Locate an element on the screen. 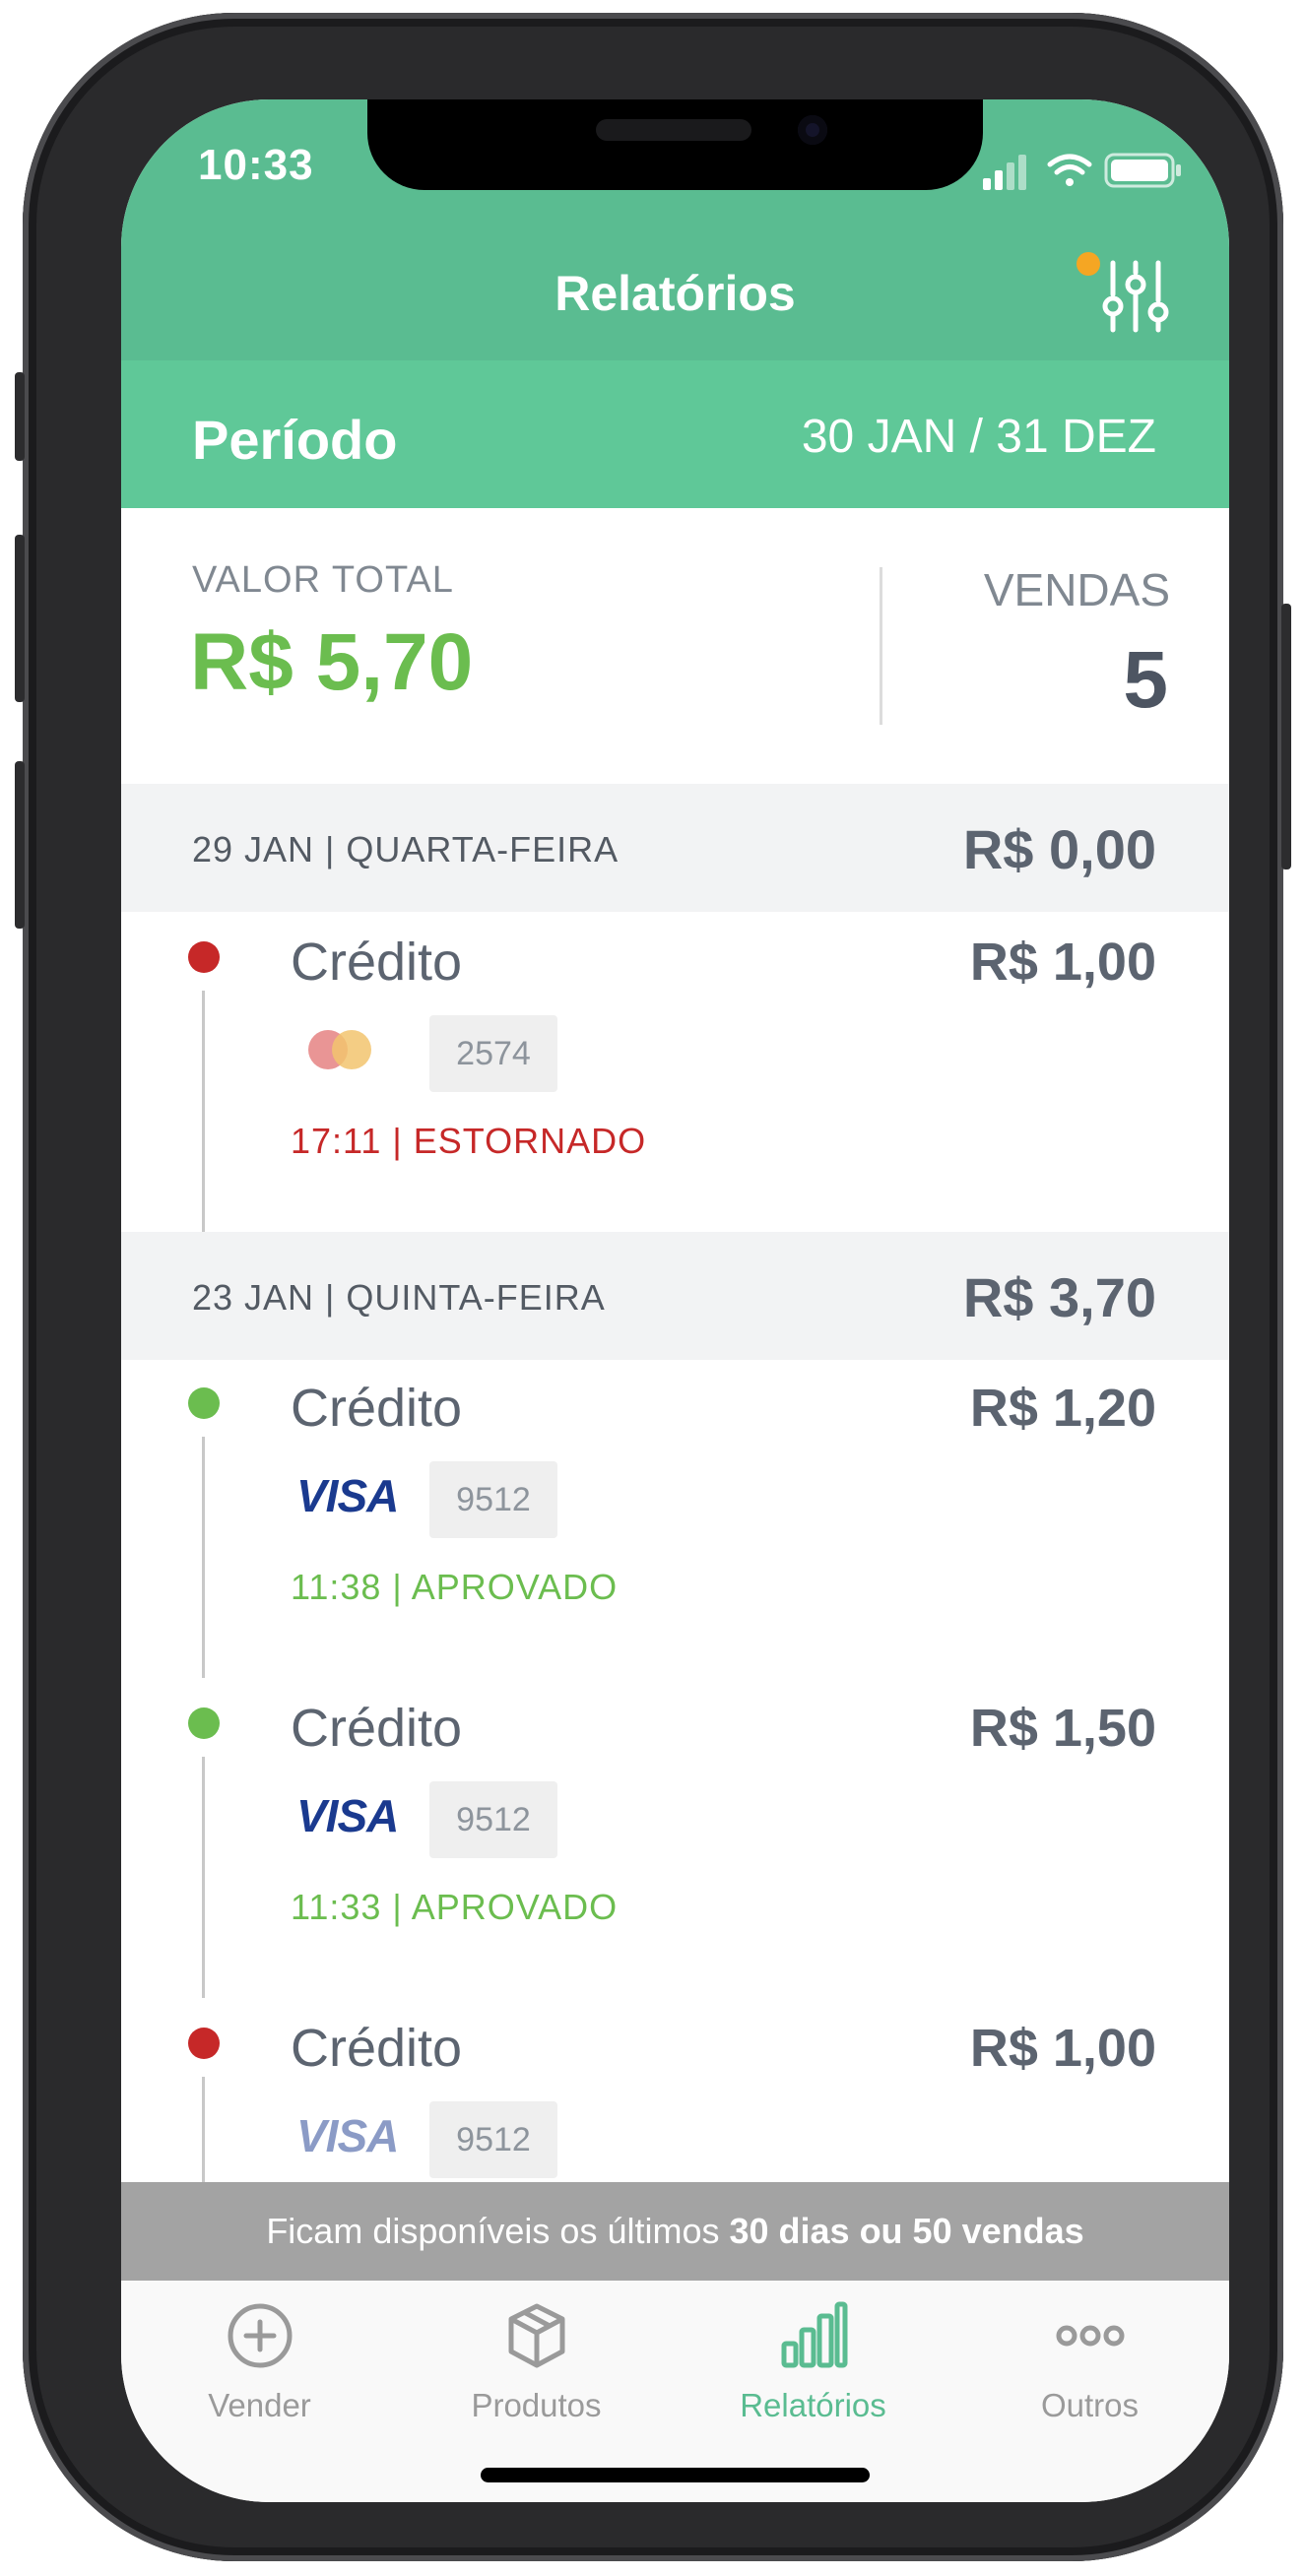 This screenshot has height=2576, width=1305. transaction-status: 11:38 | APROVADO is located at coordinates (455, 1587).